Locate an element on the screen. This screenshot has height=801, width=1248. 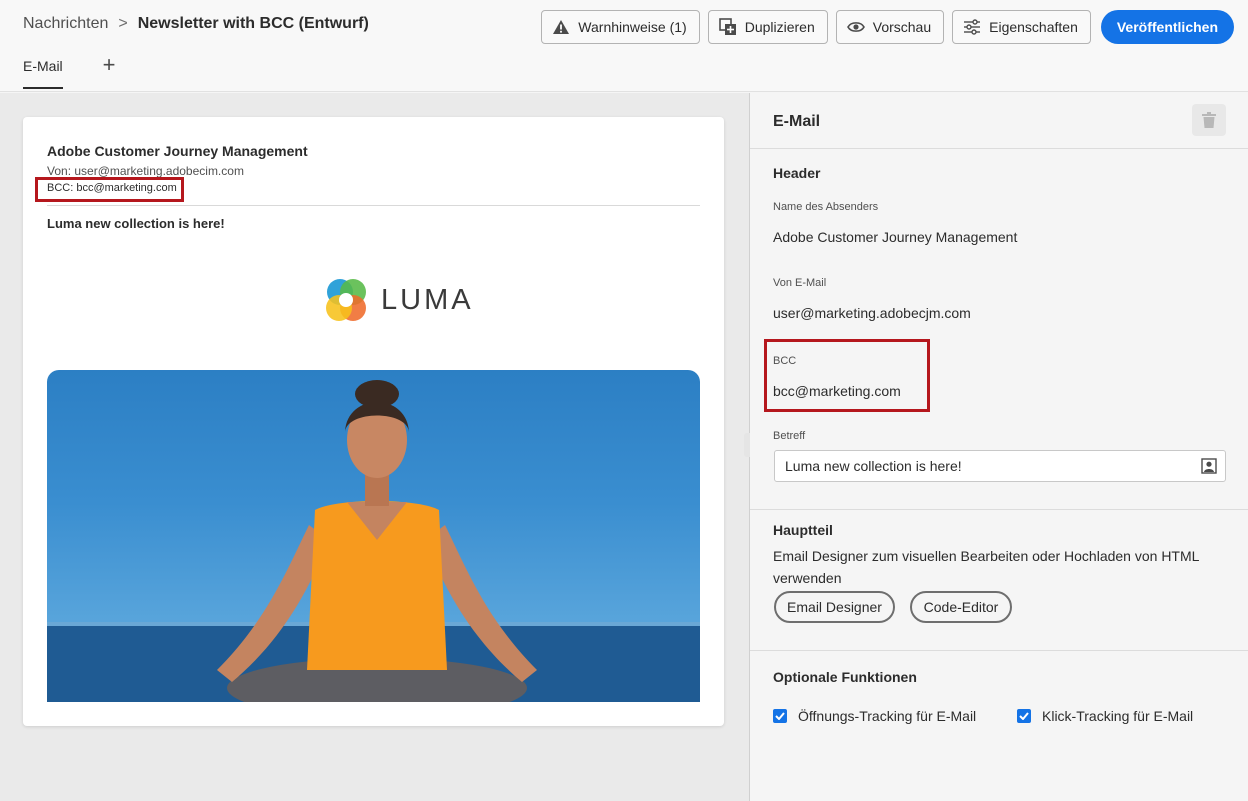
properties-button-label: Eigenschaften is located at coordinates (1033, 27).